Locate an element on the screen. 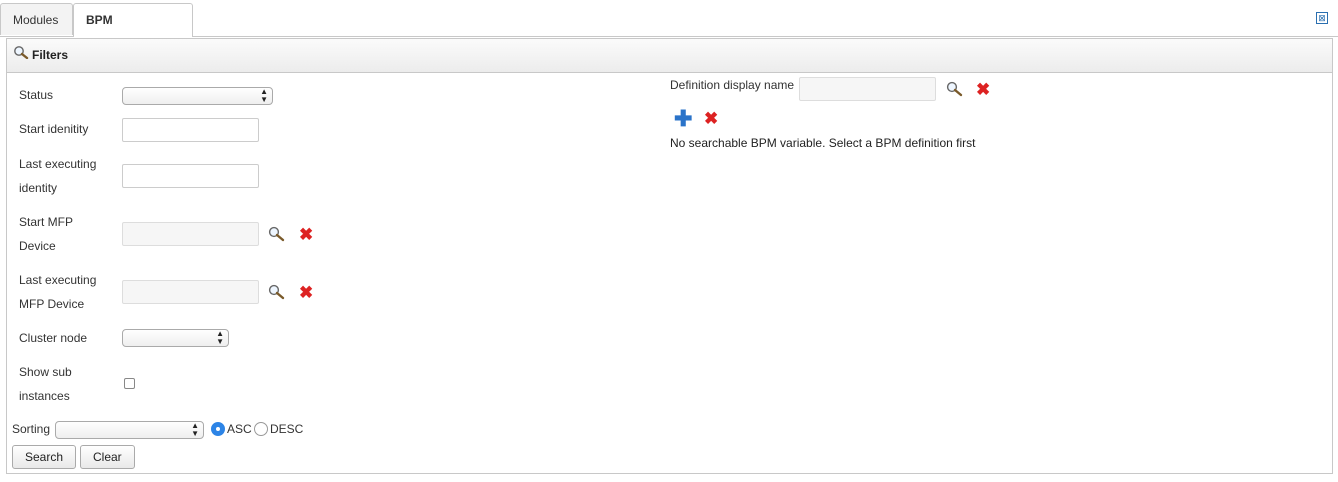 The height and width of the screenshot is (482, 1338). last-exec-identity-label-line1: Last executing is located at coordinates (58, 164).